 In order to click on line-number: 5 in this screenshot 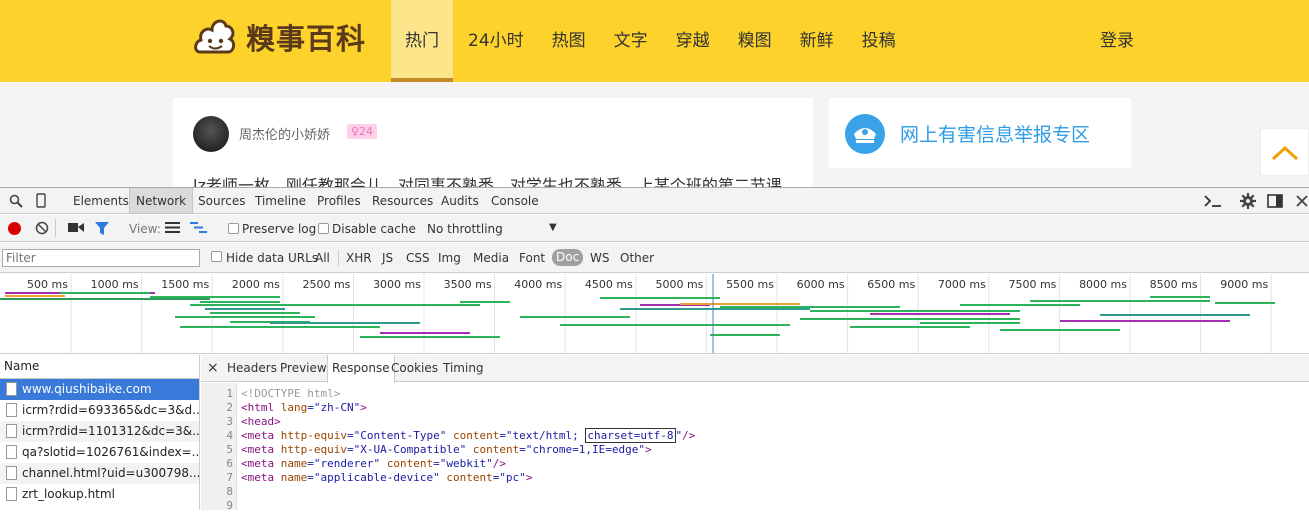, I will do `click(229, 449)`.